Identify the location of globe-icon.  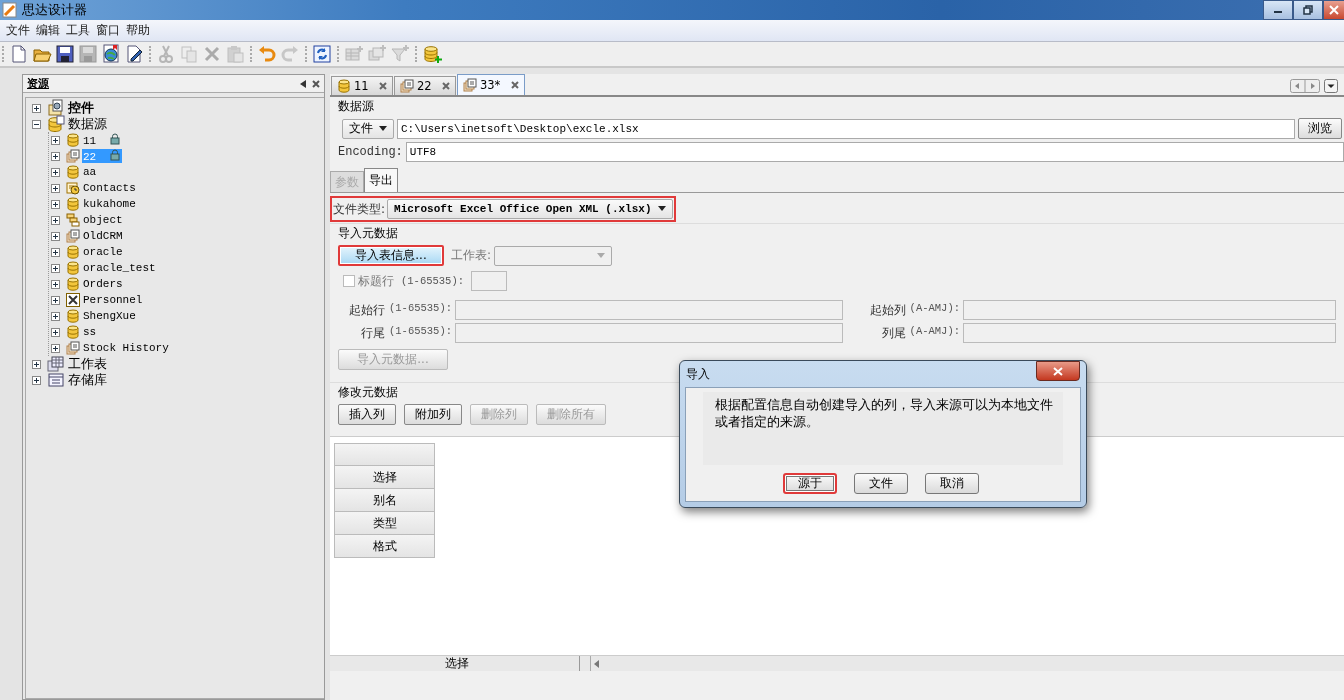
(111, 54).